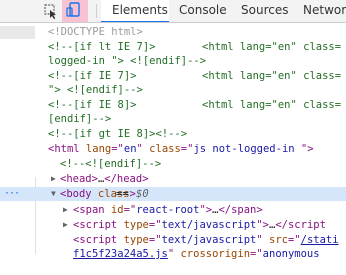 This screenshot has width=346, height=275. What do you see at coordinates (173, 90) in the screenshot?
I see `tree-line-cond-ie7-cont: "> <![endif]-->` at bounding box center [173, 90].